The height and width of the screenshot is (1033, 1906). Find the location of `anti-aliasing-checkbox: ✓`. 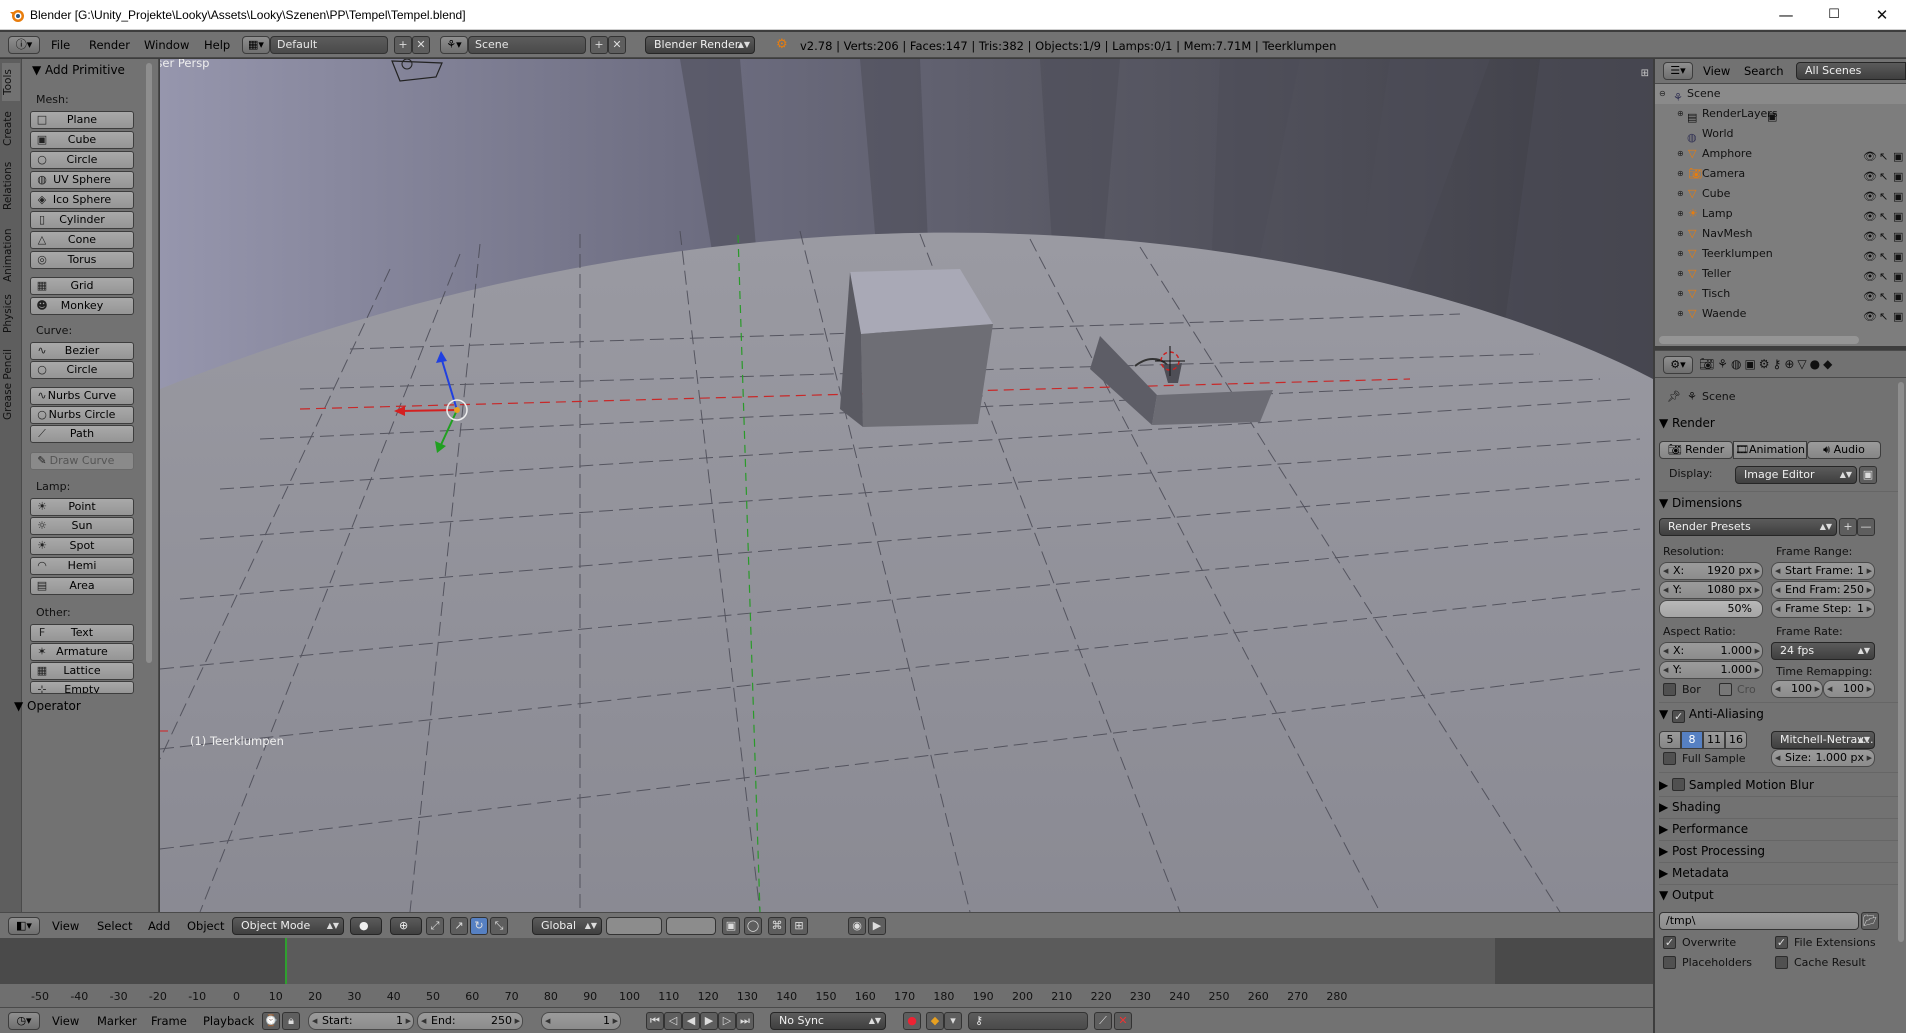

anti-aliasing-checkbox: ✓ is located at coordinates (1679, 716).